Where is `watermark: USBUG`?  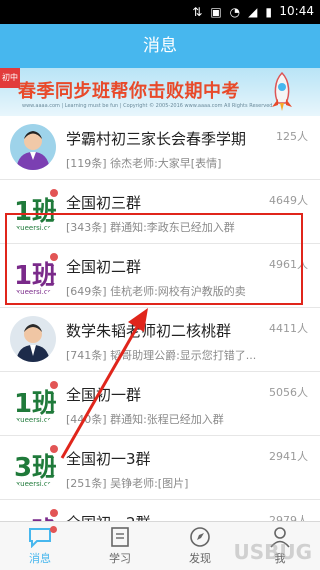 watermark: USBUG is located at coordinates (272, 552).